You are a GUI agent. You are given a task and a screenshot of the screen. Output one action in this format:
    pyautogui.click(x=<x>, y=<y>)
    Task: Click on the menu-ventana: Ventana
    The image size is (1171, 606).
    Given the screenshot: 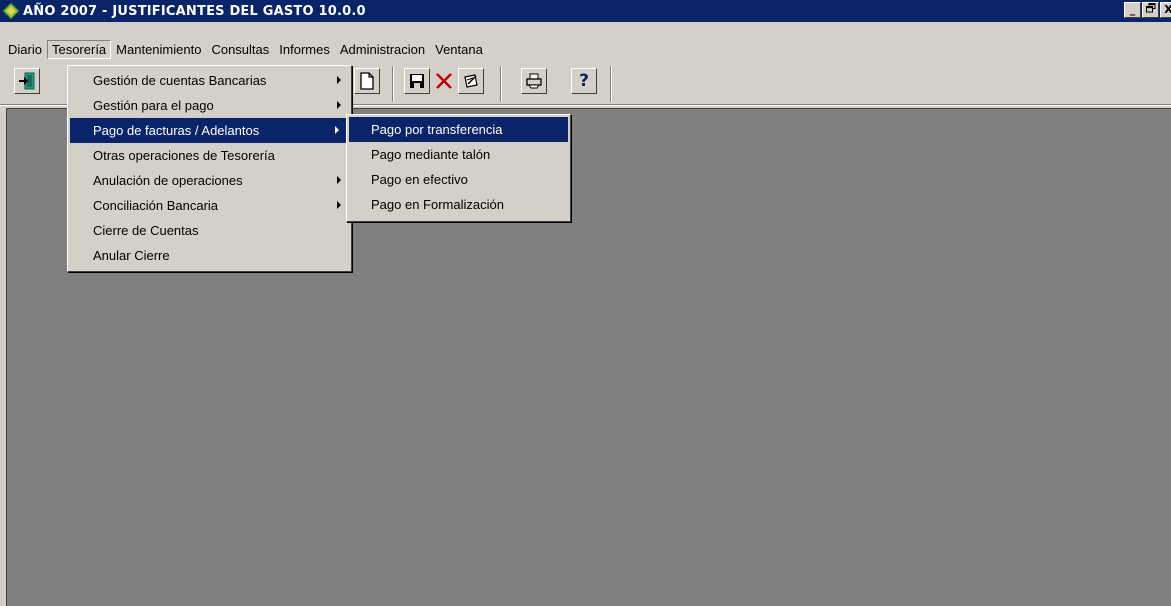 What is the action you would take?
    pyautogui.click(x=459, y=49)
    